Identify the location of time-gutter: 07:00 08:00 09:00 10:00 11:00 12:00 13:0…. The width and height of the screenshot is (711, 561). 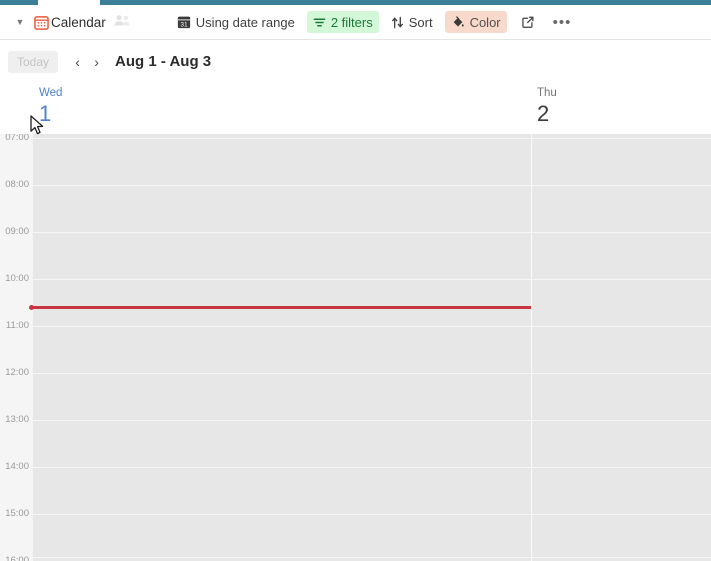
(16, 347).